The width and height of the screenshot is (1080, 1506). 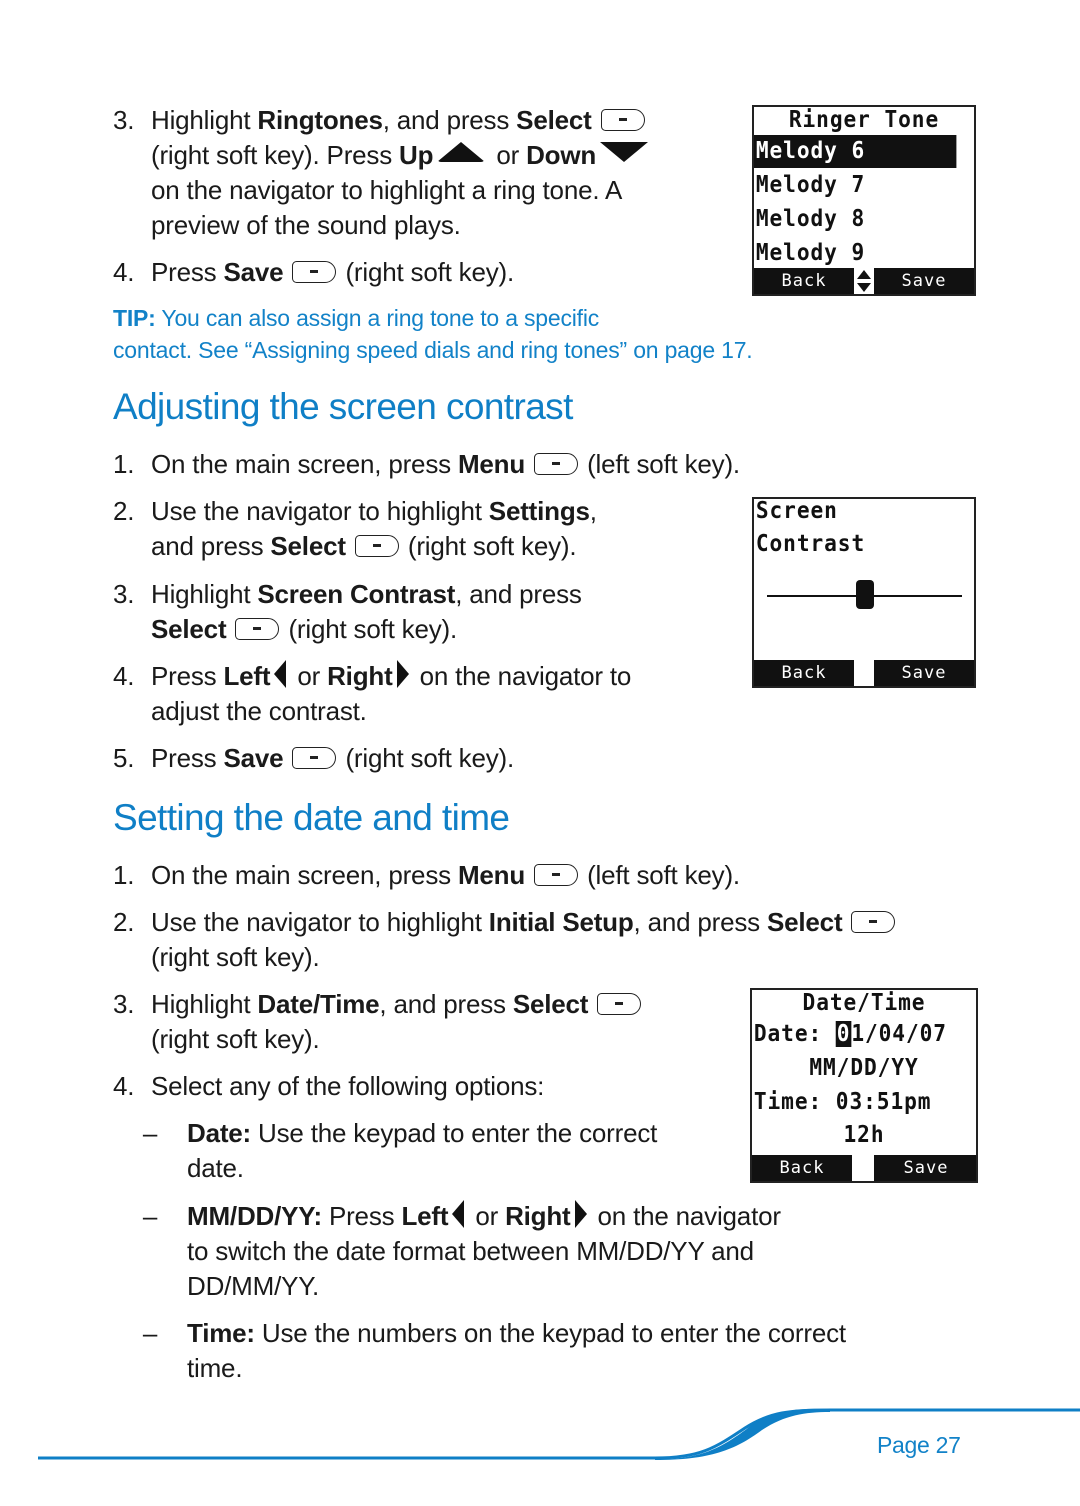 I want to click on clock-mode-row: 12h, so click(x=864, y=1135).